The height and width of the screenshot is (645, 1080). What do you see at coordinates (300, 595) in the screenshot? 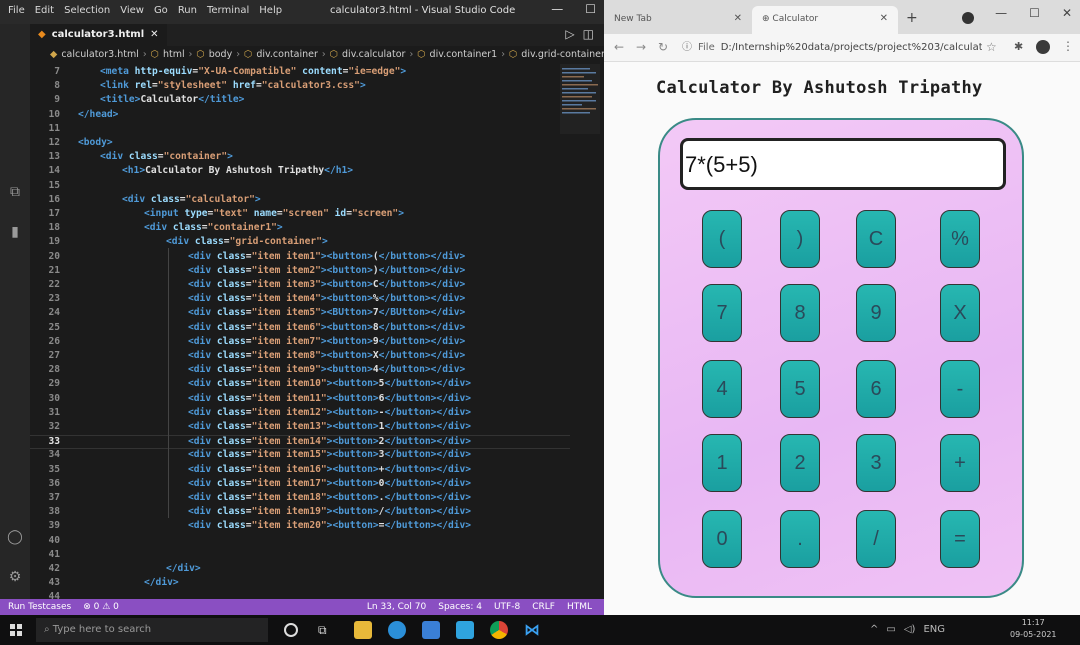
I see `code-line: 44` at bounding box center [300, 595].